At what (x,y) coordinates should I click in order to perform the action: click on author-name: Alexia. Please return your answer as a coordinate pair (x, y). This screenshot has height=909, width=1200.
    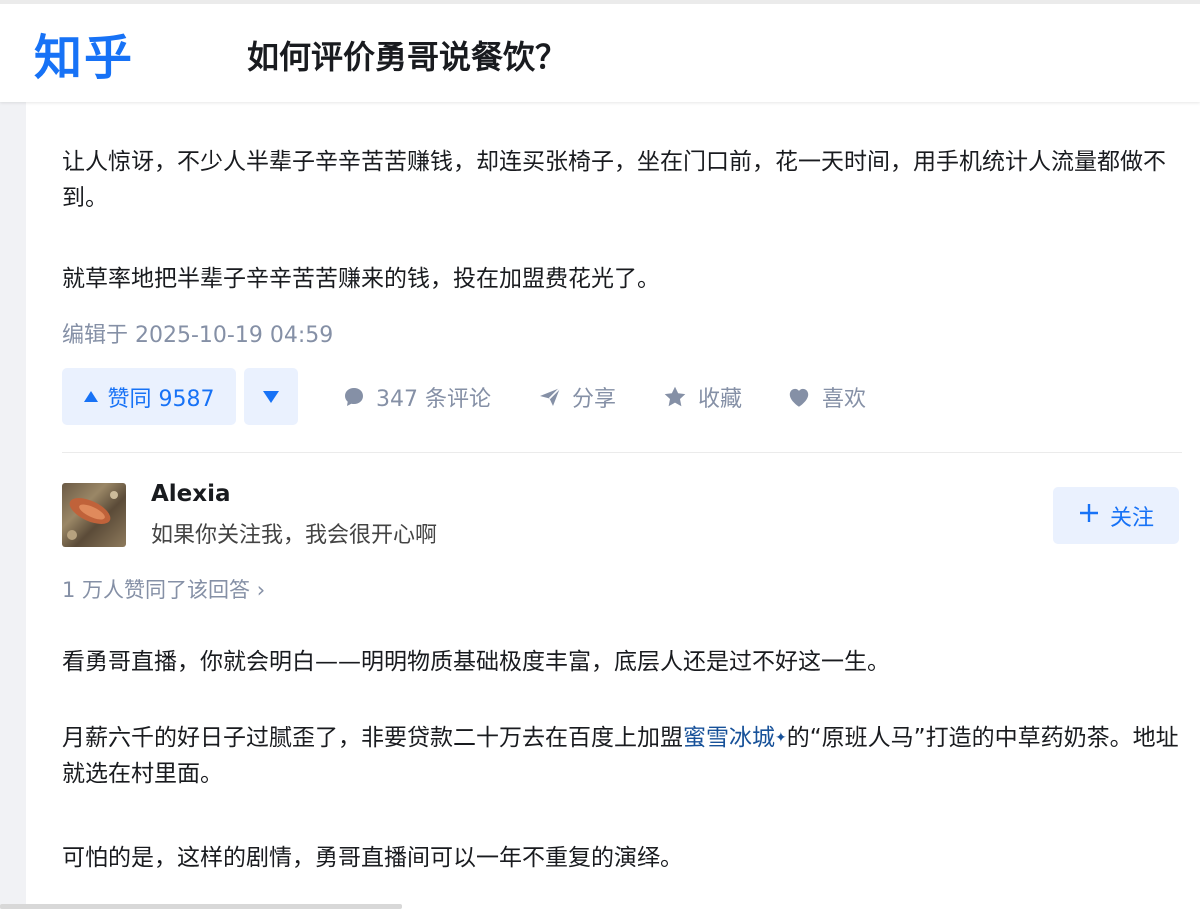
    Looking at the image, I should click on (191, 494).